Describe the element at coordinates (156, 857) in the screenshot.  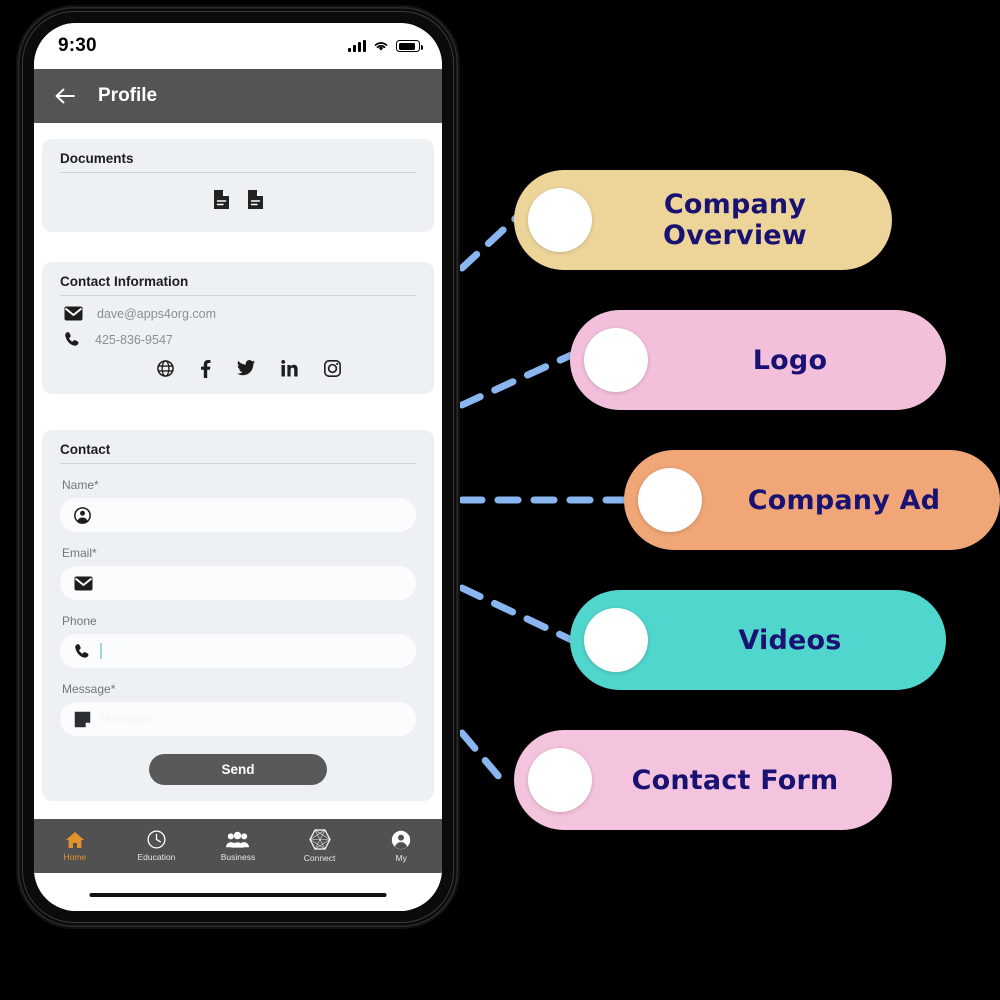
I see `nav-label-education: Education` at that location.